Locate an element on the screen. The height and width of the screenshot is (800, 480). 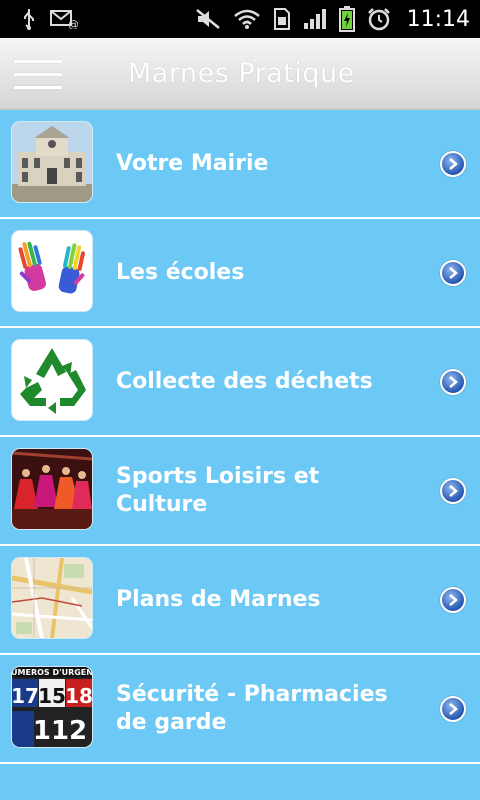
number-112: 112 is located at coordinates (60, 731).